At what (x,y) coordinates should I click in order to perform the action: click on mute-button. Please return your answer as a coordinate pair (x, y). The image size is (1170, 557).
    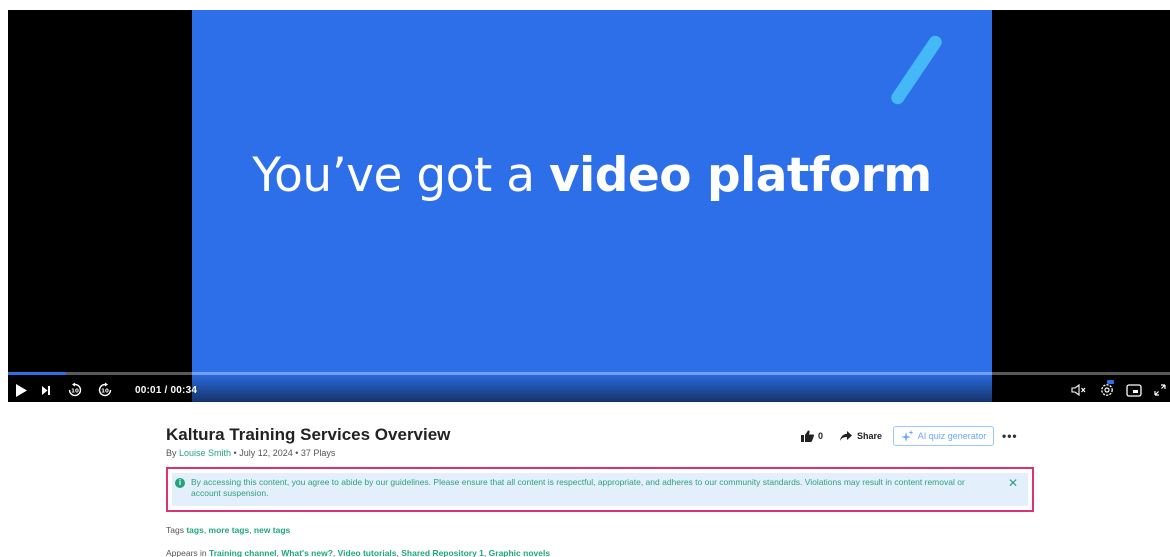
    Looking at the image, I should click on (1079, 390).